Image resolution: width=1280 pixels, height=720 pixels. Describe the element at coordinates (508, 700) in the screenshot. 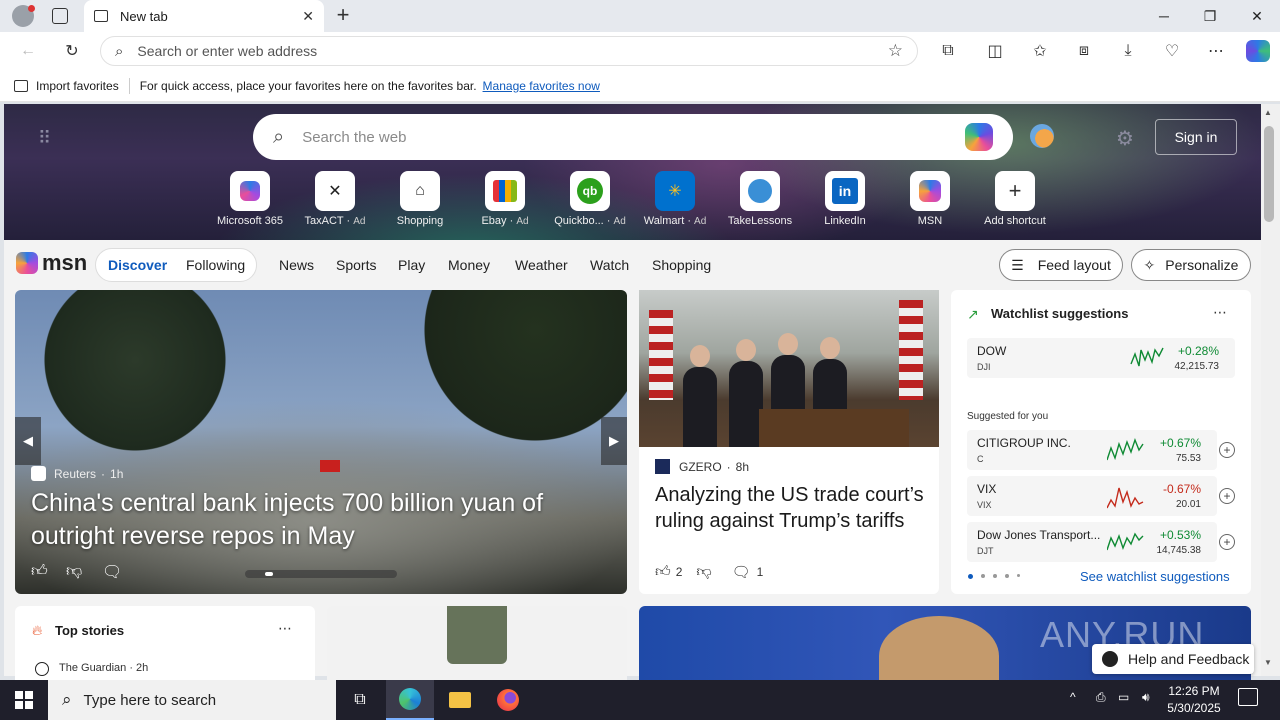

I see `firefox-icon` at that location.